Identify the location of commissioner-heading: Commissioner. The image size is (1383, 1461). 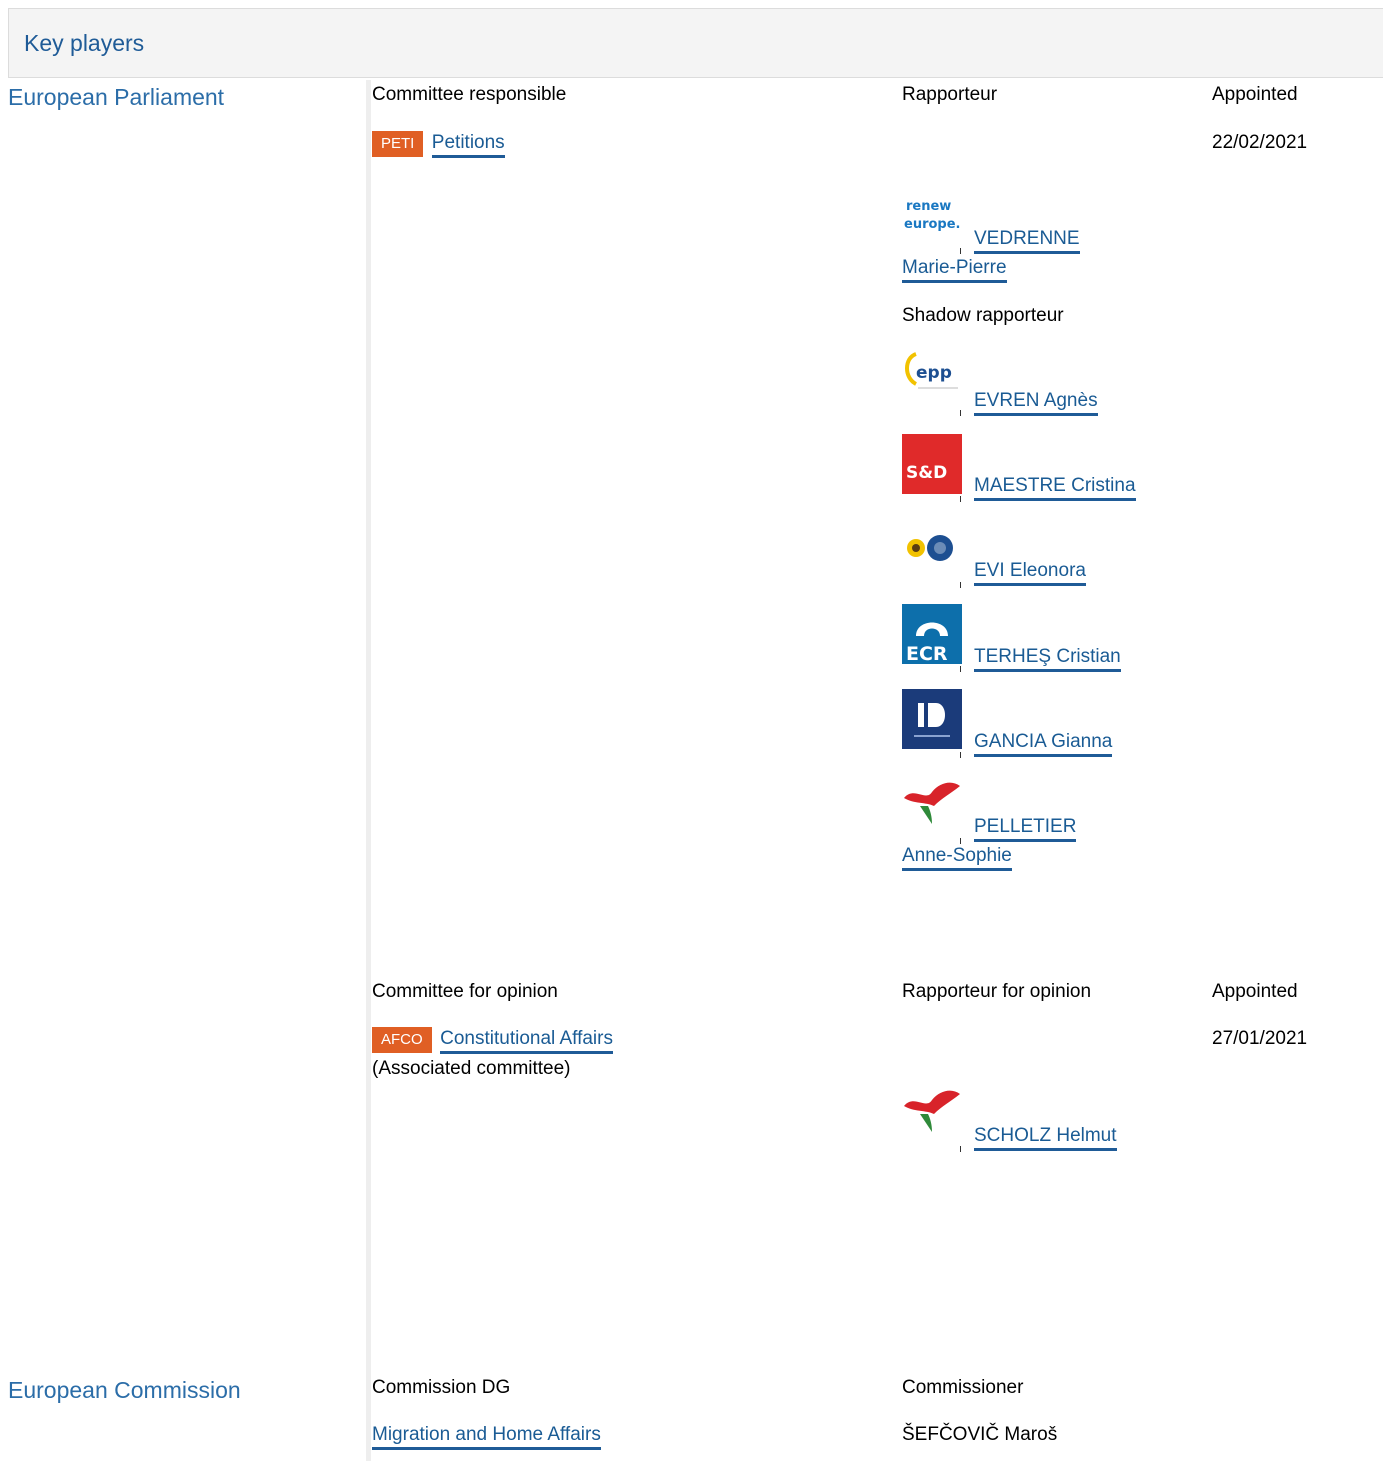
(963, 1387).